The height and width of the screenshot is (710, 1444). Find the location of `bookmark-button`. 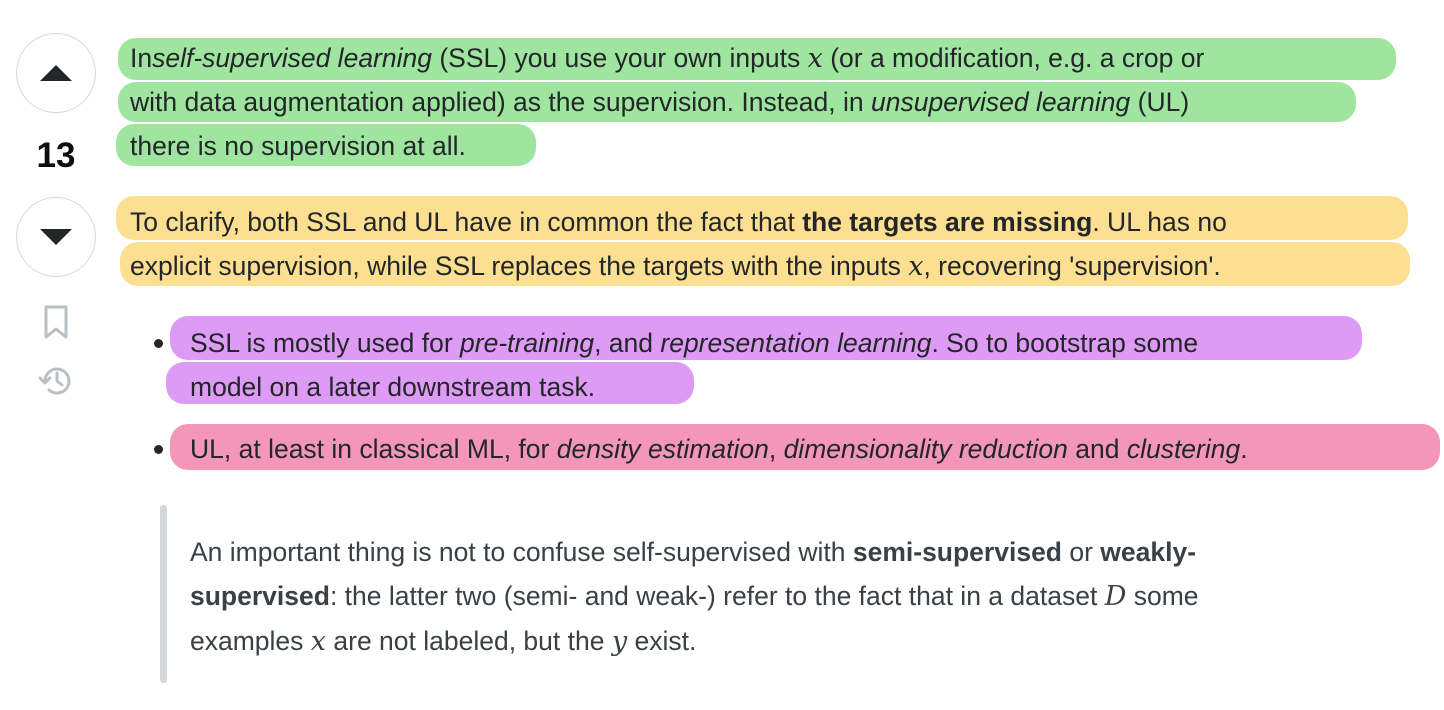

bookmark-button is located at coordinates (56, 324).